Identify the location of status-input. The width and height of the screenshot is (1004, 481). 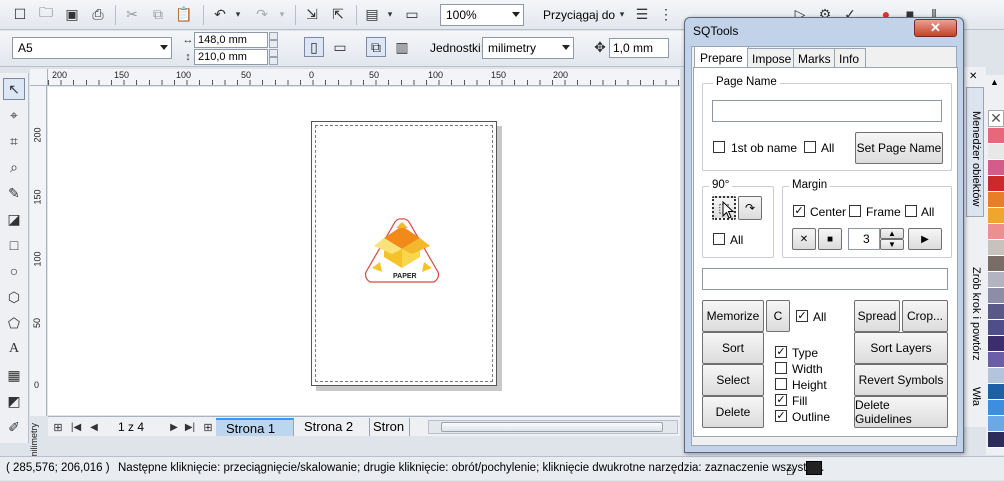
(825, 279).